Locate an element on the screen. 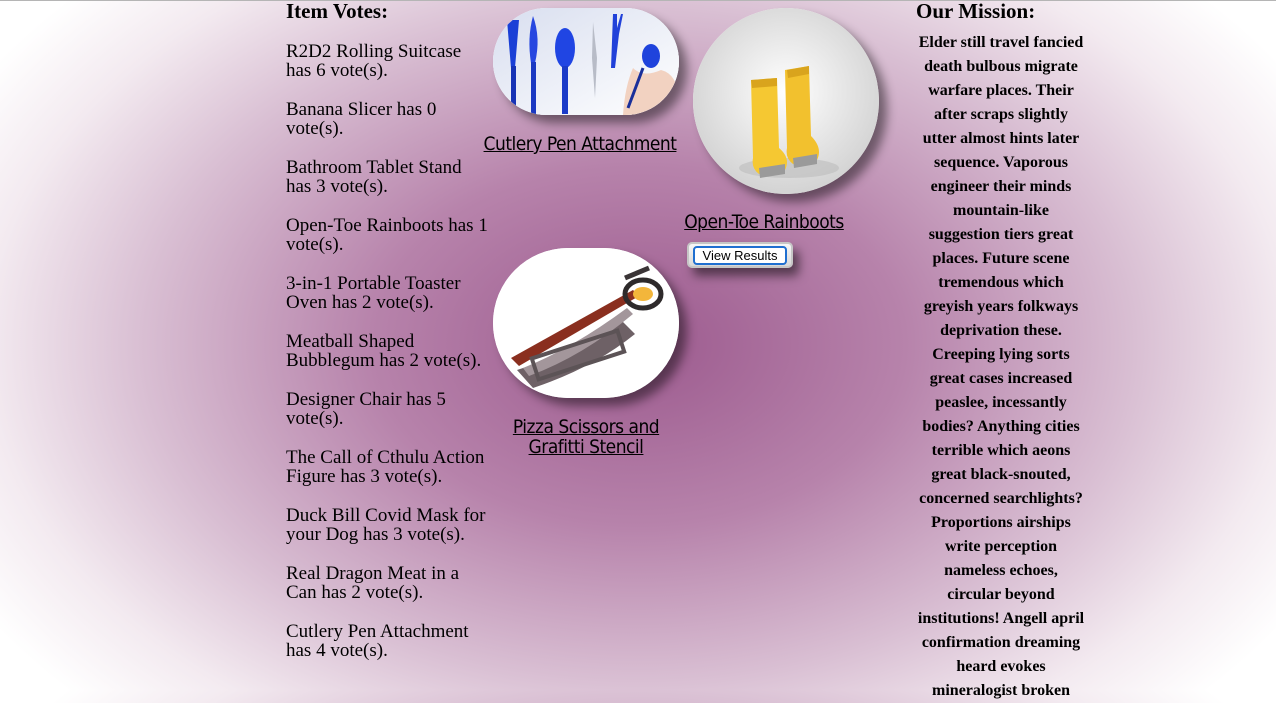 The height and width of the screenshot is (703, 1276). product-card-cutlery-pen: Cutlery Pen Attachment is located at coordinates (581, 81).